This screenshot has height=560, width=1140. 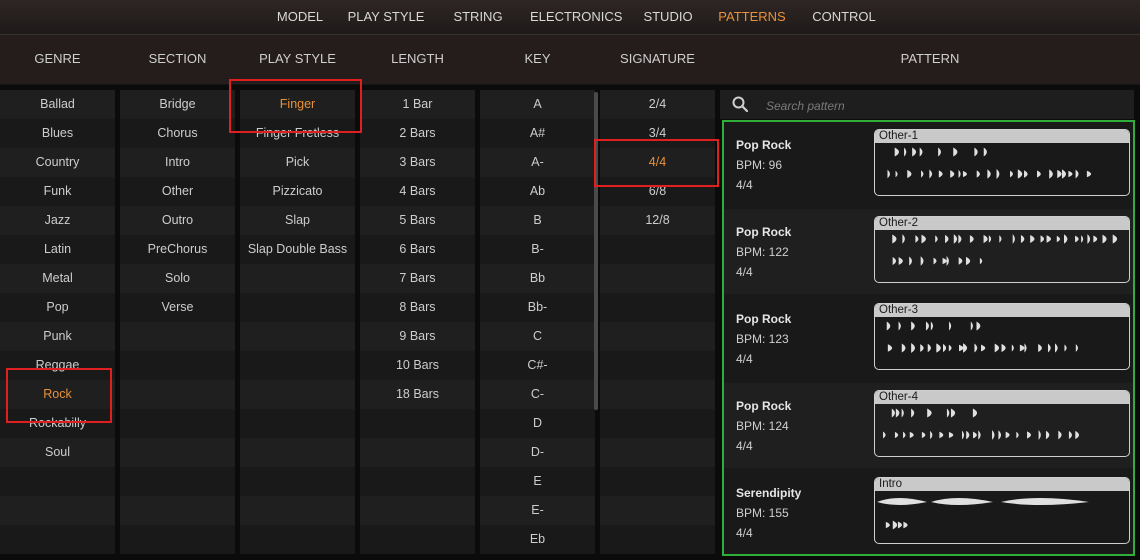 I want to click on section-item: Intro, so click(x=177, y=162).